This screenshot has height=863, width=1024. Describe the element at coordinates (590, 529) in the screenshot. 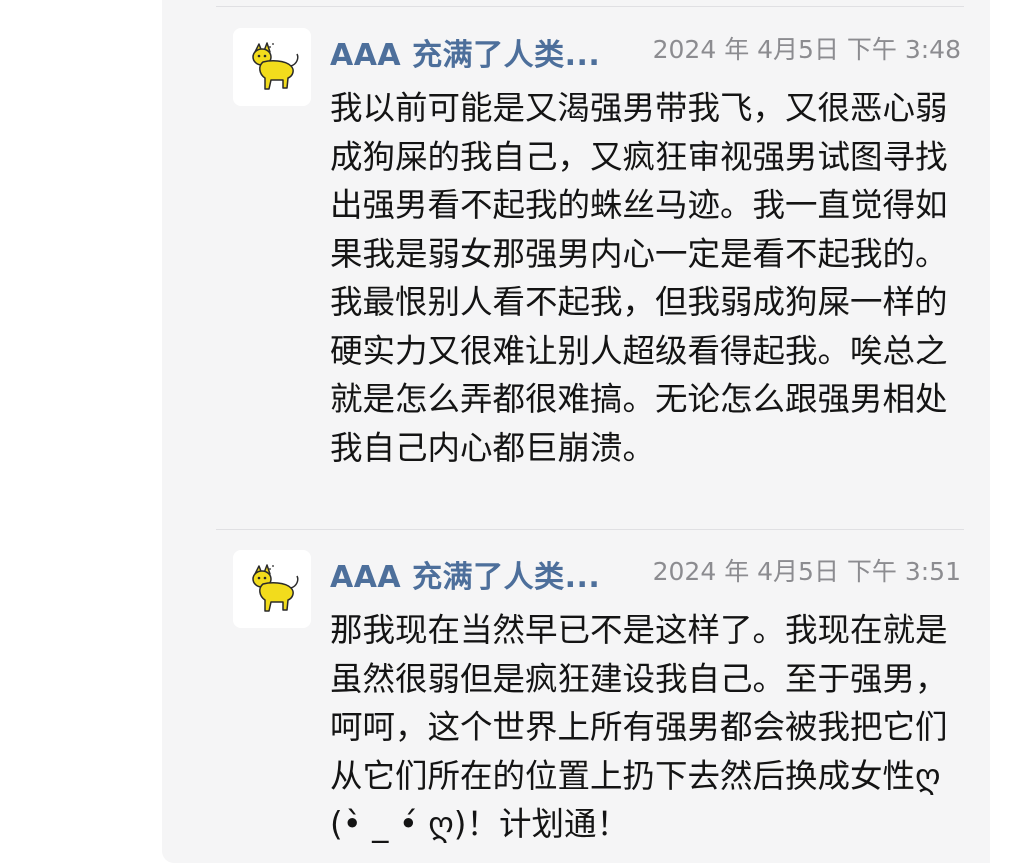

I see `divider-between-posts` at that location.